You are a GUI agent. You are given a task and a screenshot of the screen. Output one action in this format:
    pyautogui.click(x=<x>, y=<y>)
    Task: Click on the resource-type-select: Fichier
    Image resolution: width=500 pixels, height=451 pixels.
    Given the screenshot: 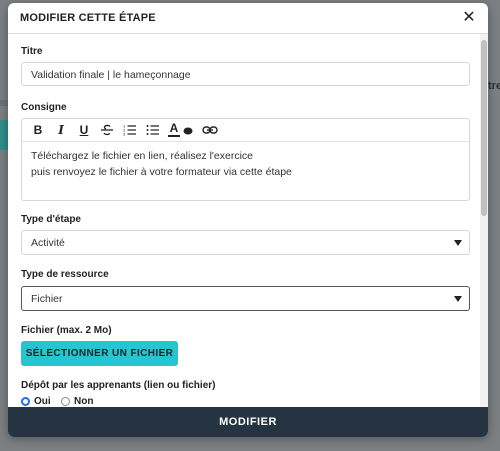 What is the action you would take?
    pyautogui.click(x=245, y=298)
    